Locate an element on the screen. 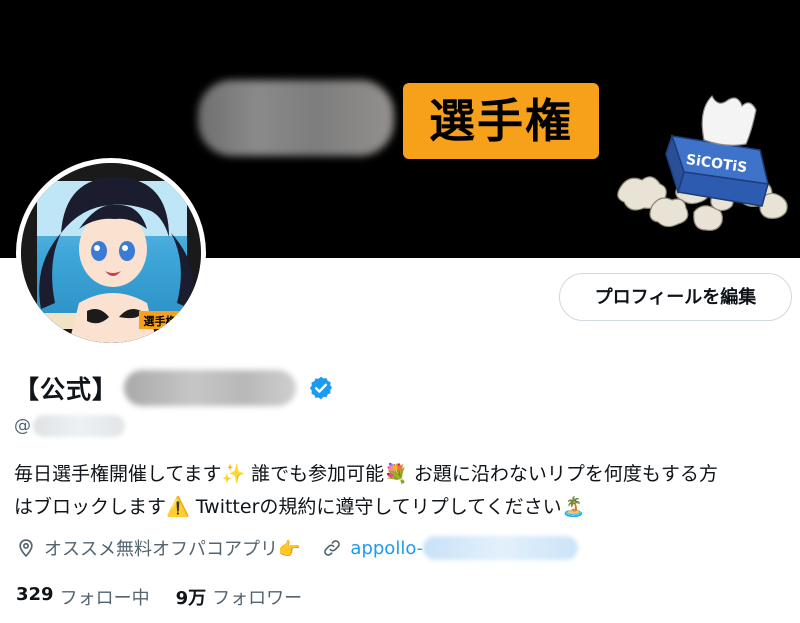 Image resolution: width=800 pixels, height=623 pixels. profile-website-link: appollo- is located at coordinates (386, 548).